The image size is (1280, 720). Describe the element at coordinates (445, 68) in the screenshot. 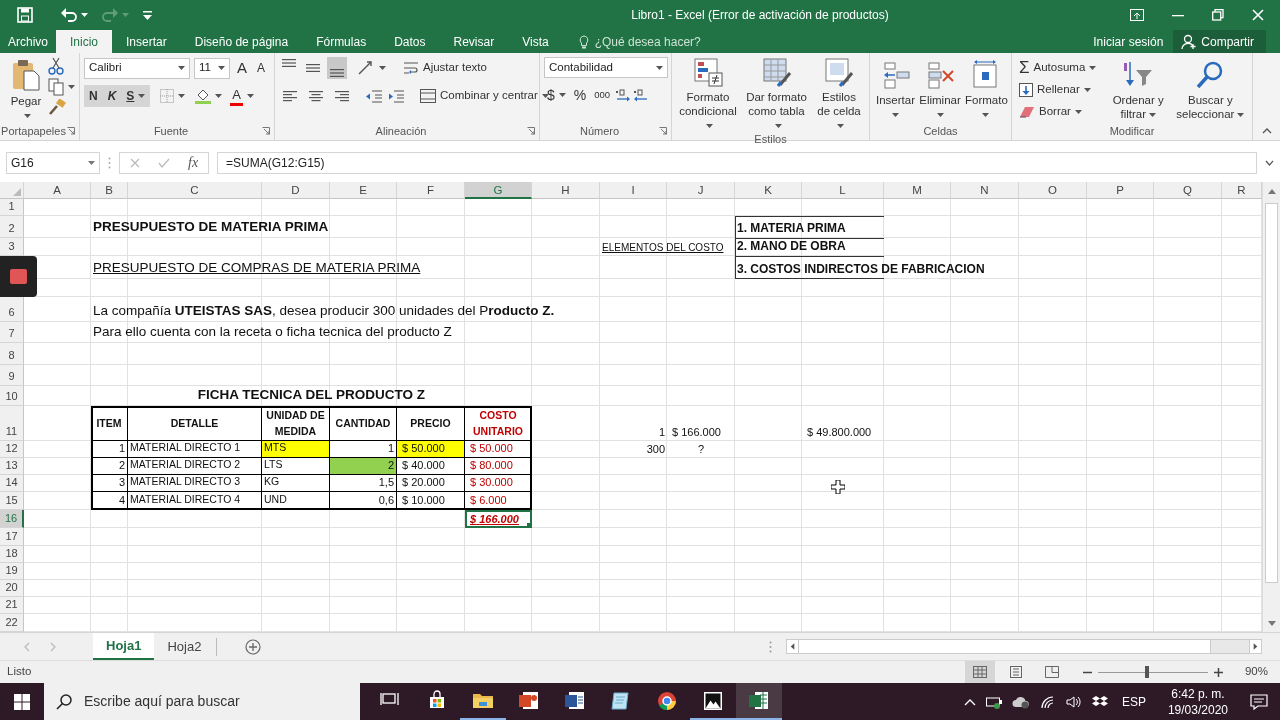

I see `wrap-text-button: Ajustar texto` at that location.